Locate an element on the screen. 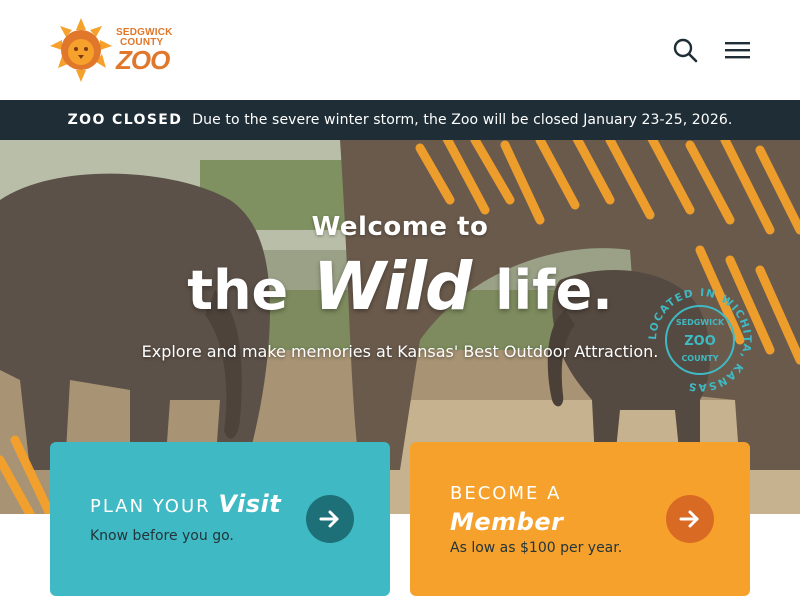 Image resolution: width=800 pixels, height=600 pixels. become-member-title: BECOME A Member is located at coordinates (506, 508).